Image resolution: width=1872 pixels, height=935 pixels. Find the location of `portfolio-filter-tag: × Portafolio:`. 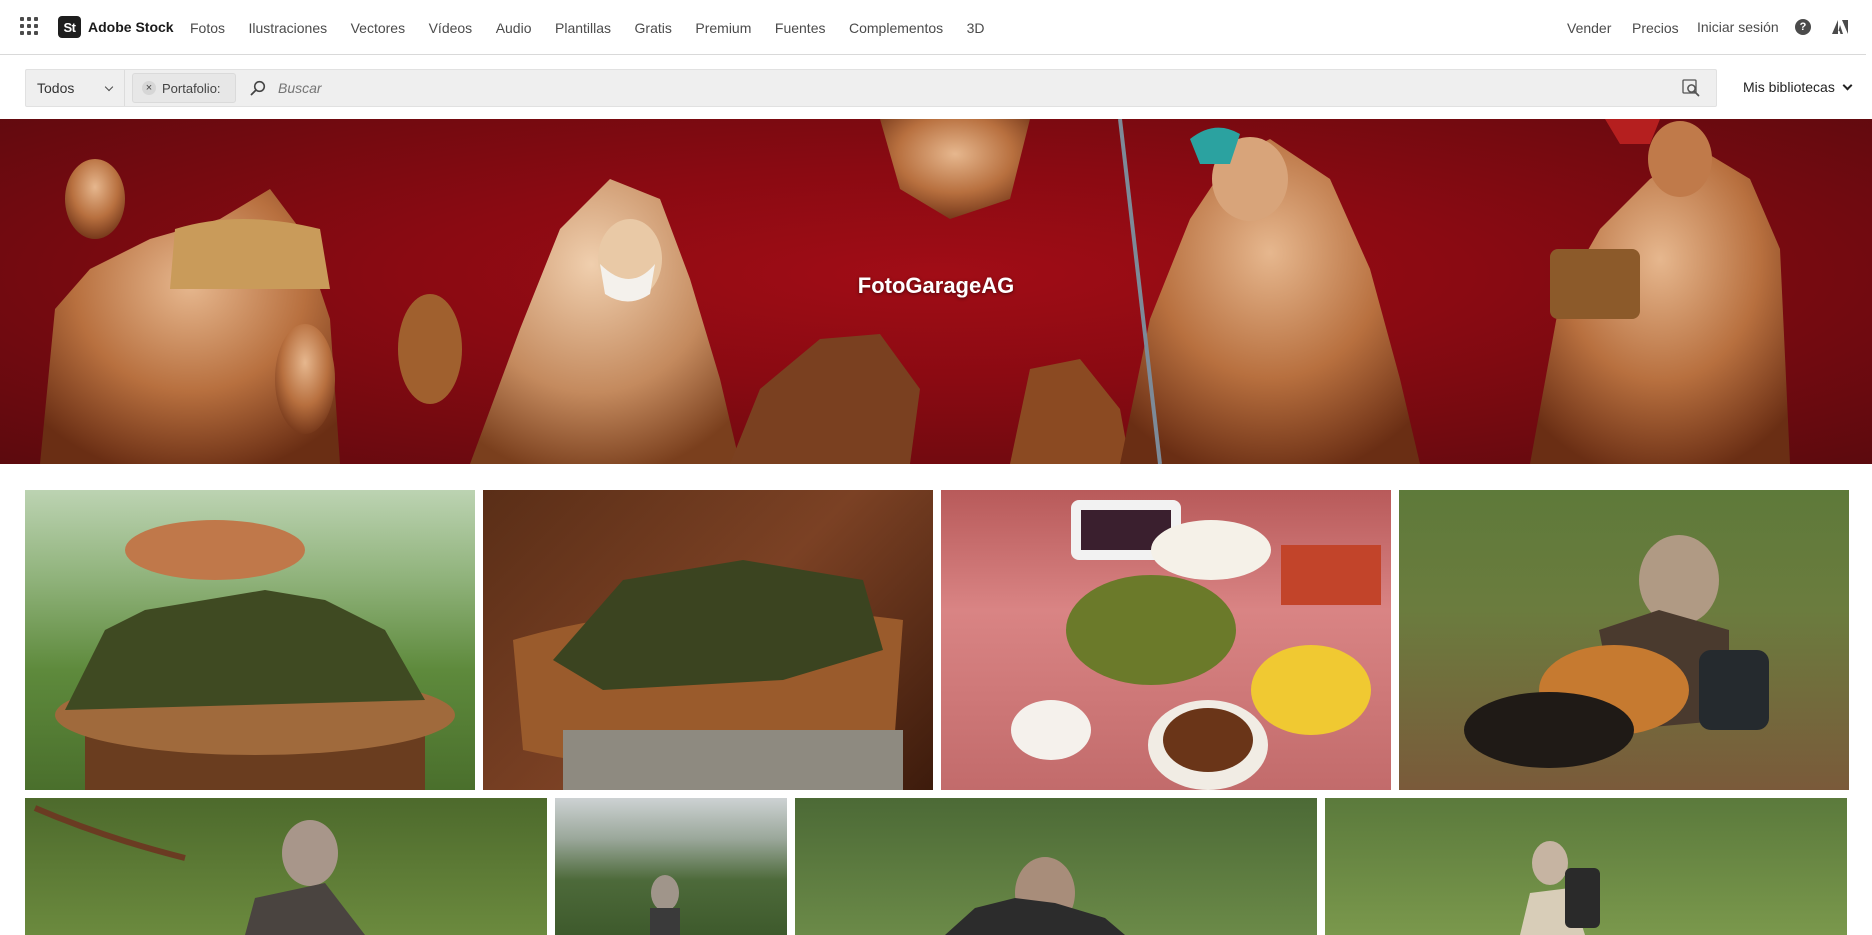

portfolio-filter-tag: × Portafolio: is located at coordinates (184, 88).